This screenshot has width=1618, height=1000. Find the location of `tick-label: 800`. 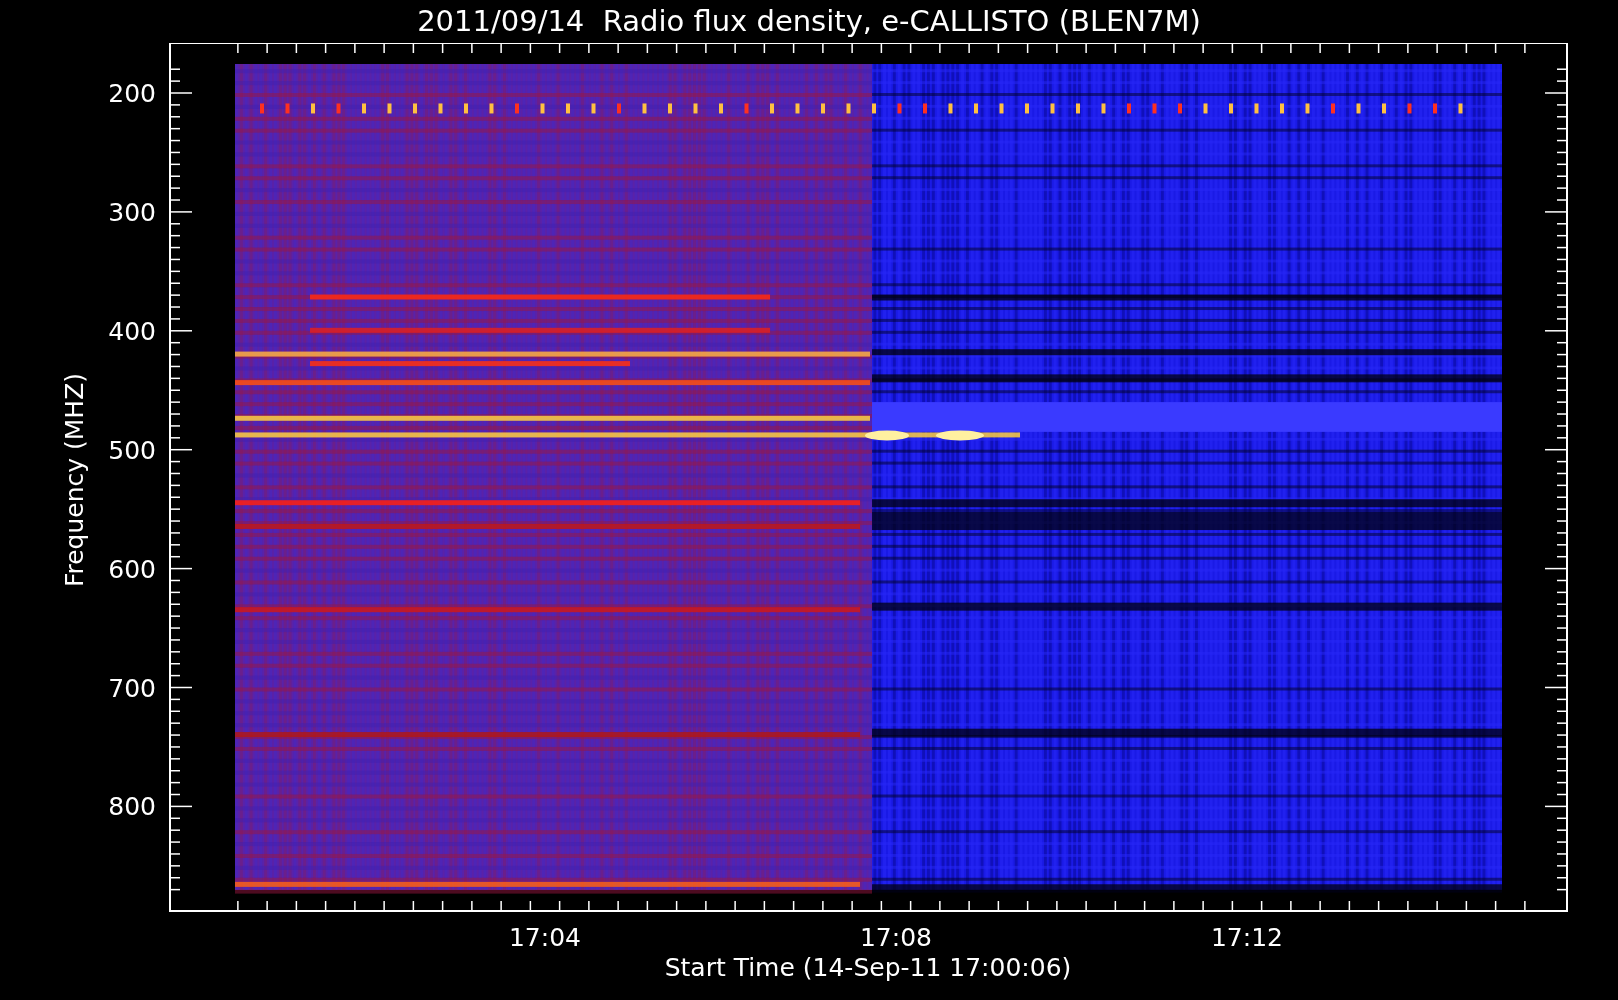

tick-label: 800 is located at coordinates (132, 807).